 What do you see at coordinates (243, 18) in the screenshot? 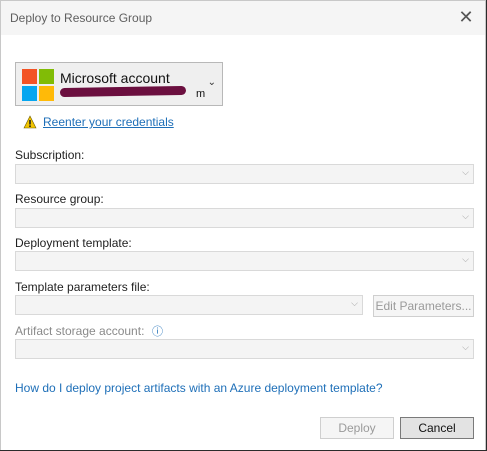
I see `title-bar: Deploy to Resource Group ✕` at bounding box center [243, 18].